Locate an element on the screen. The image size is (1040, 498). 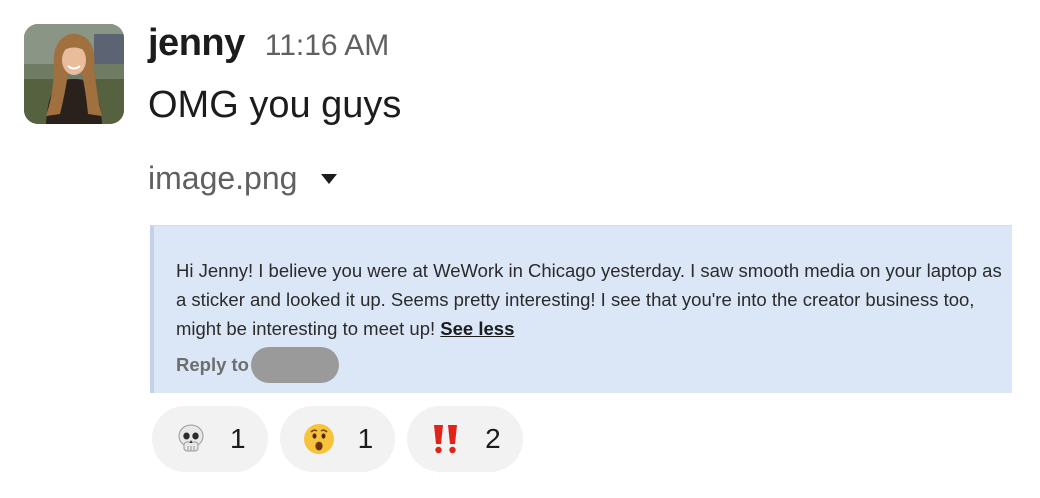
reaction-count: 2 is located at coordinates (493, 438).